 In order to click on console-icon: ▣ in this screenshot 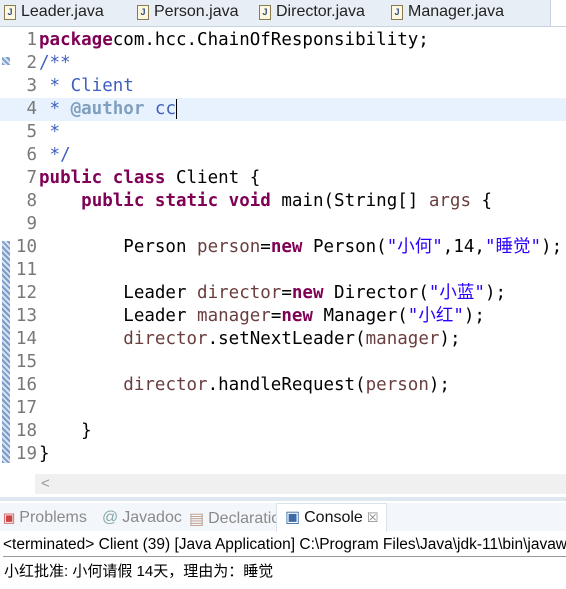, I will do `click(293, 517)`.